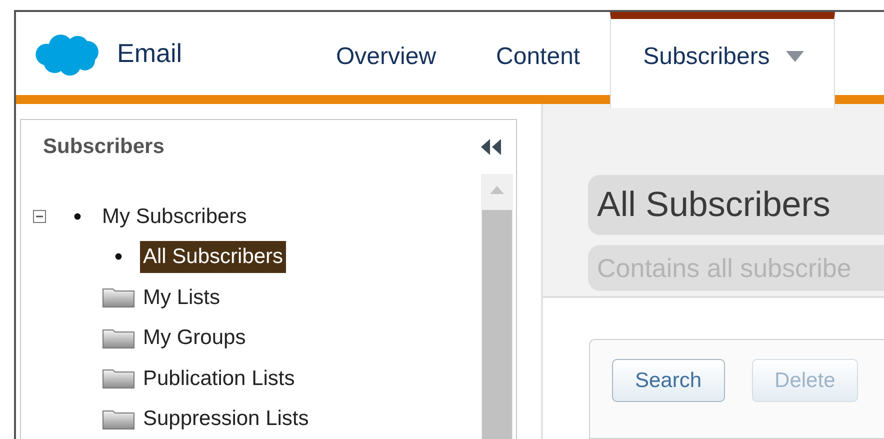 The width and height of the screenshot is (884, 439). What do you see at coordinates (722, 60) in the screenshot?
I see `nav-tab: Subscribers` at bounding box center [722, 60].